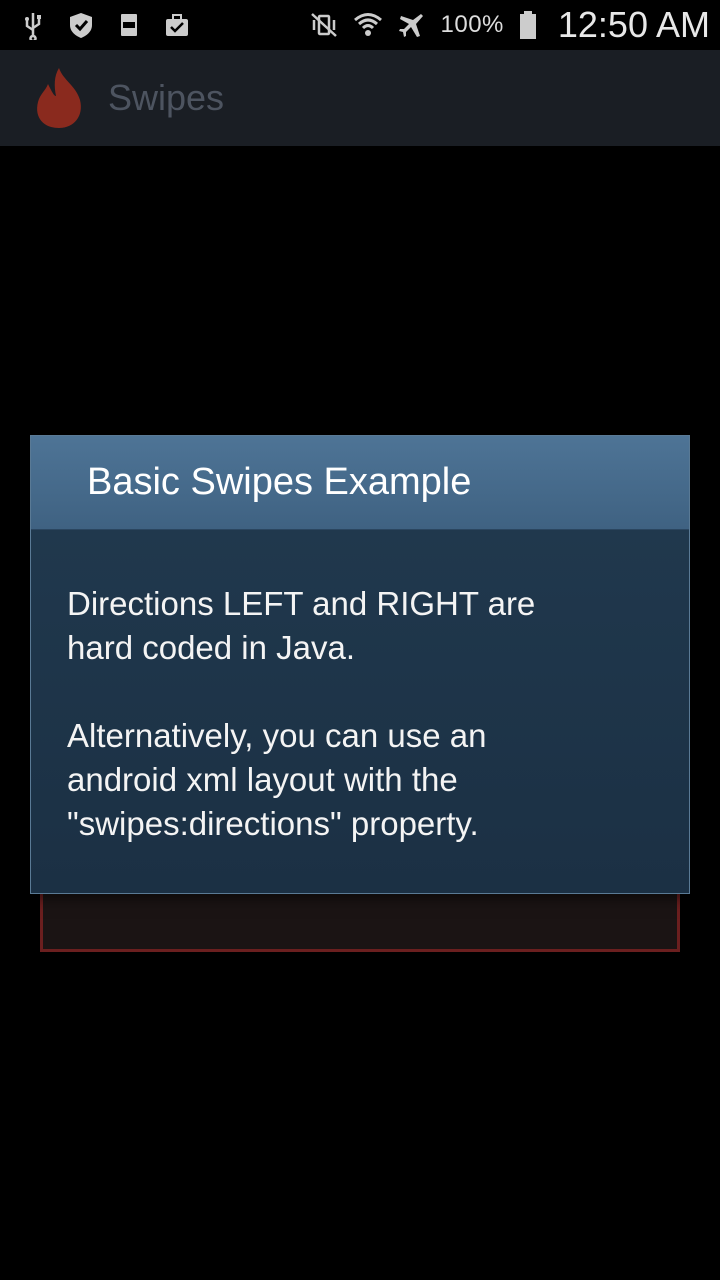 This screenshot has height=1280, width=720. What do you see at coordinates (279, 482) in the screenshot?
I see `dialog-title: Basic Swipes Example` at bounding box center [279, 482].